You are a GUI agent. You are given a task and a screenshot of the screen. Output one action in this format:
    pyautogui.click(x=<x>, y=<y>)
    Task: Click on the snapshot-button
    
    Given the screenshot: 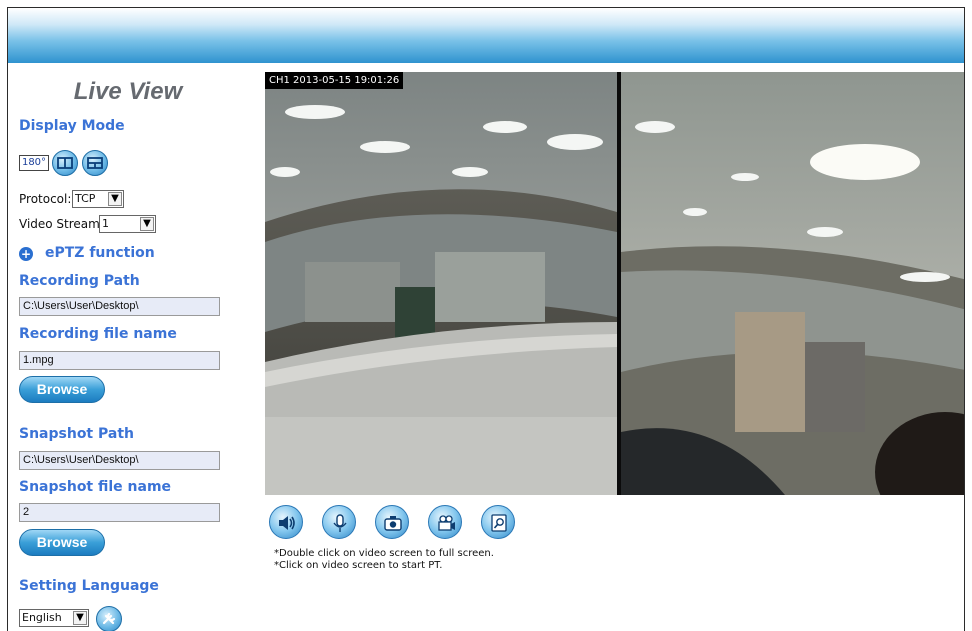 What is the action you would take?
    pyautogui.click(x=392, y=522)
    